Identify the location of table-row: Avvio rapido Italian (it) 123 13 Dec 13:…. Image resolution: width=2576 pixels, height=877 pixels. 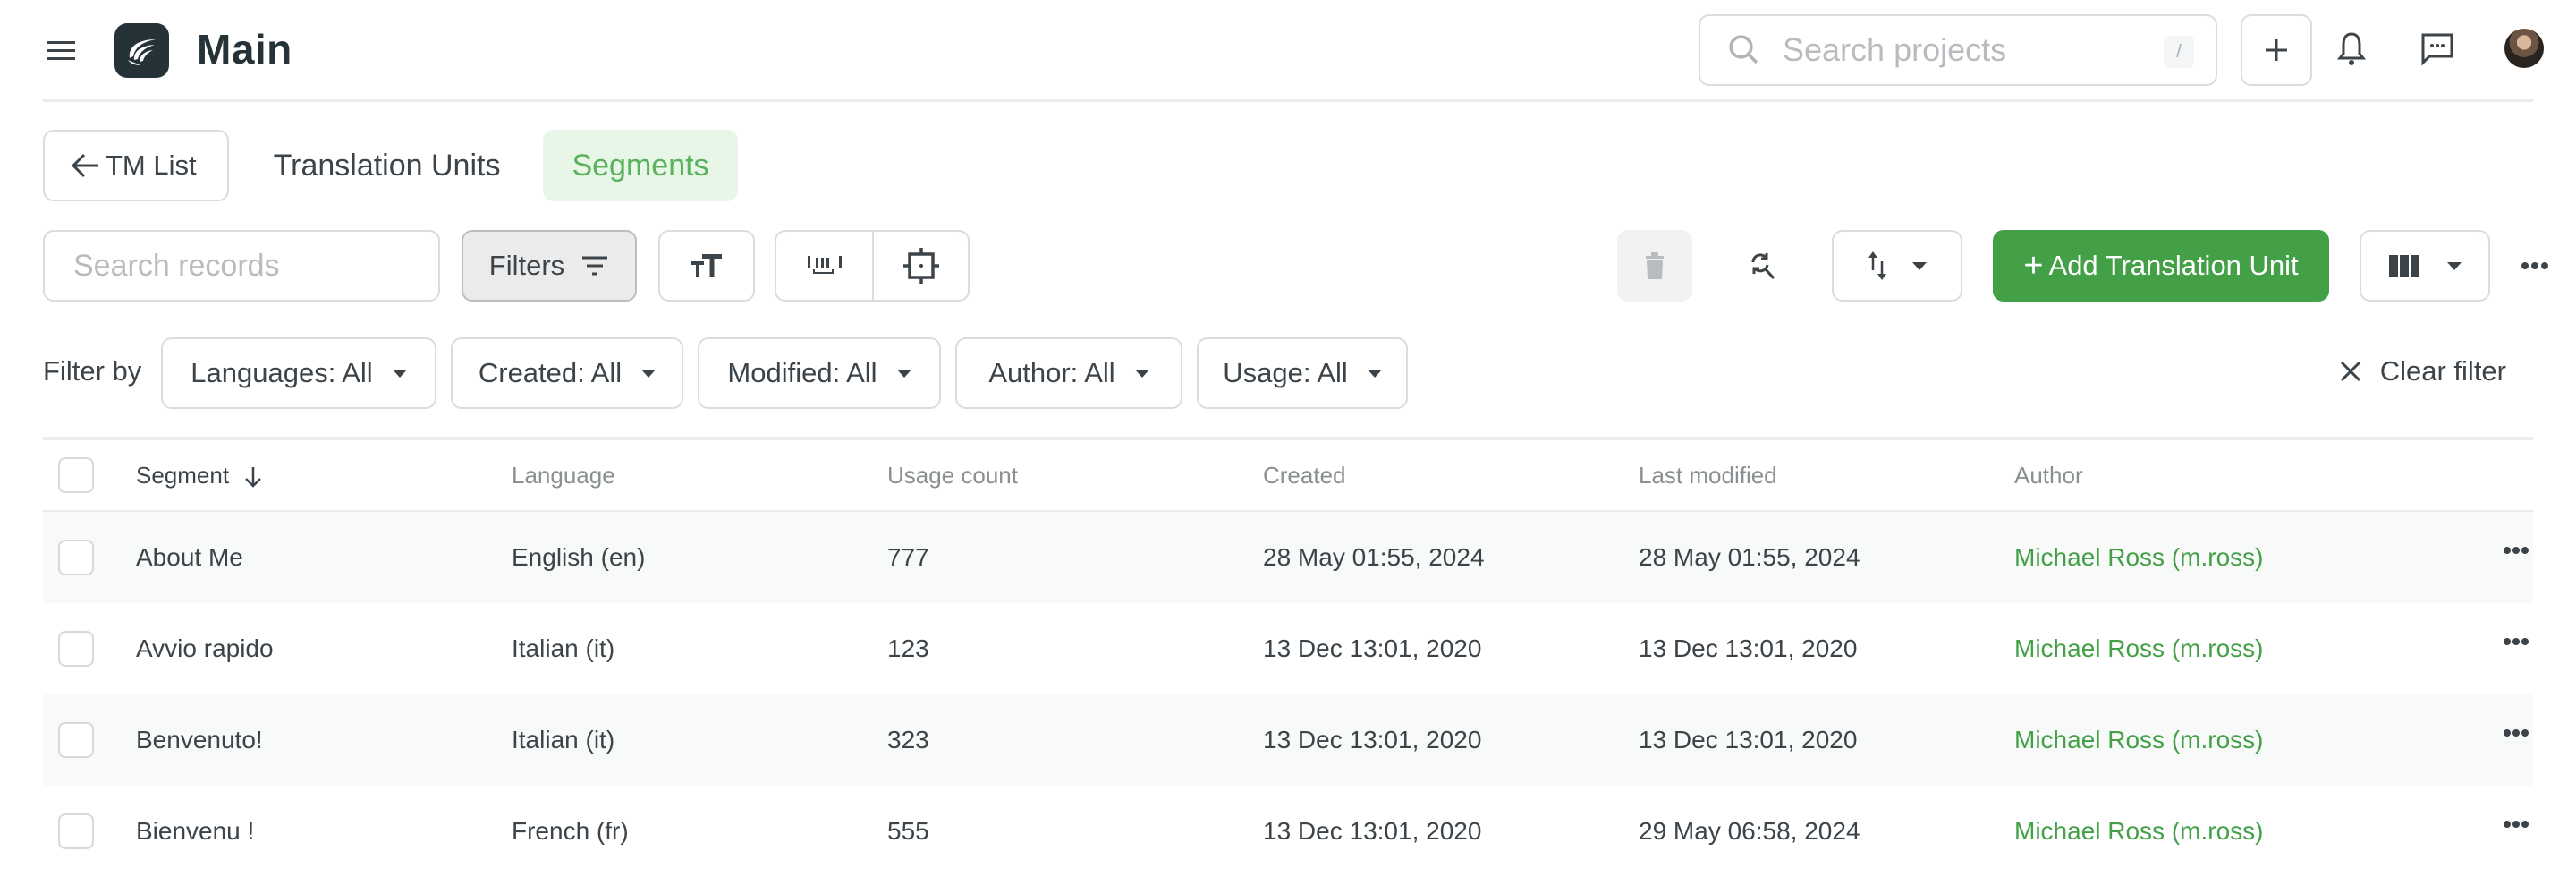
(1288, 648).